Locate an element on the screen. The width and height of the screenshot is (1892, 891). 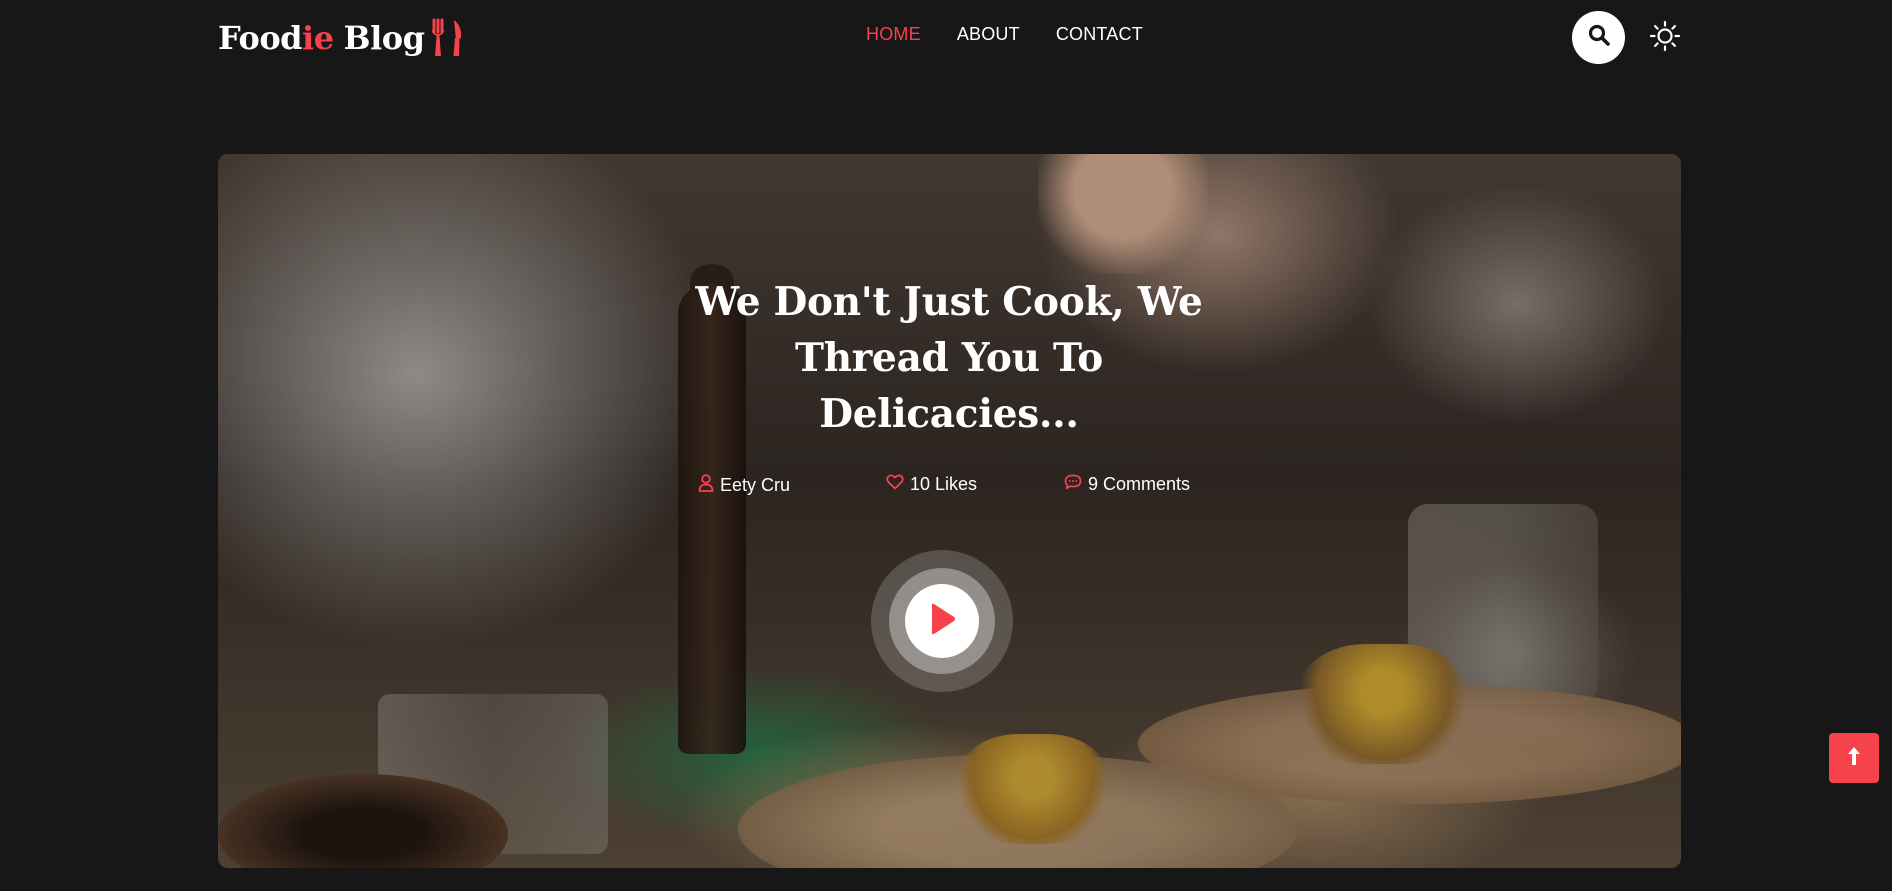
logo-text-accent: ie is located at coordinates (318, 38).